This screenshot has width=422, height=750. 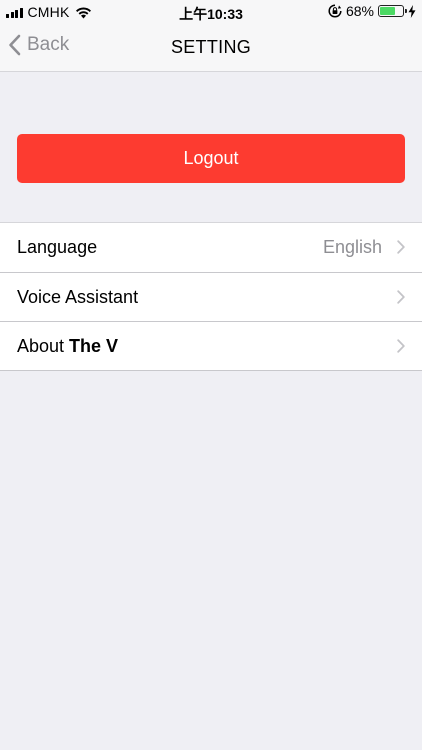 What do you see at coordinates (387, 11) in the screenshot?
I see `battery-level` at bounding box center [387, 11].